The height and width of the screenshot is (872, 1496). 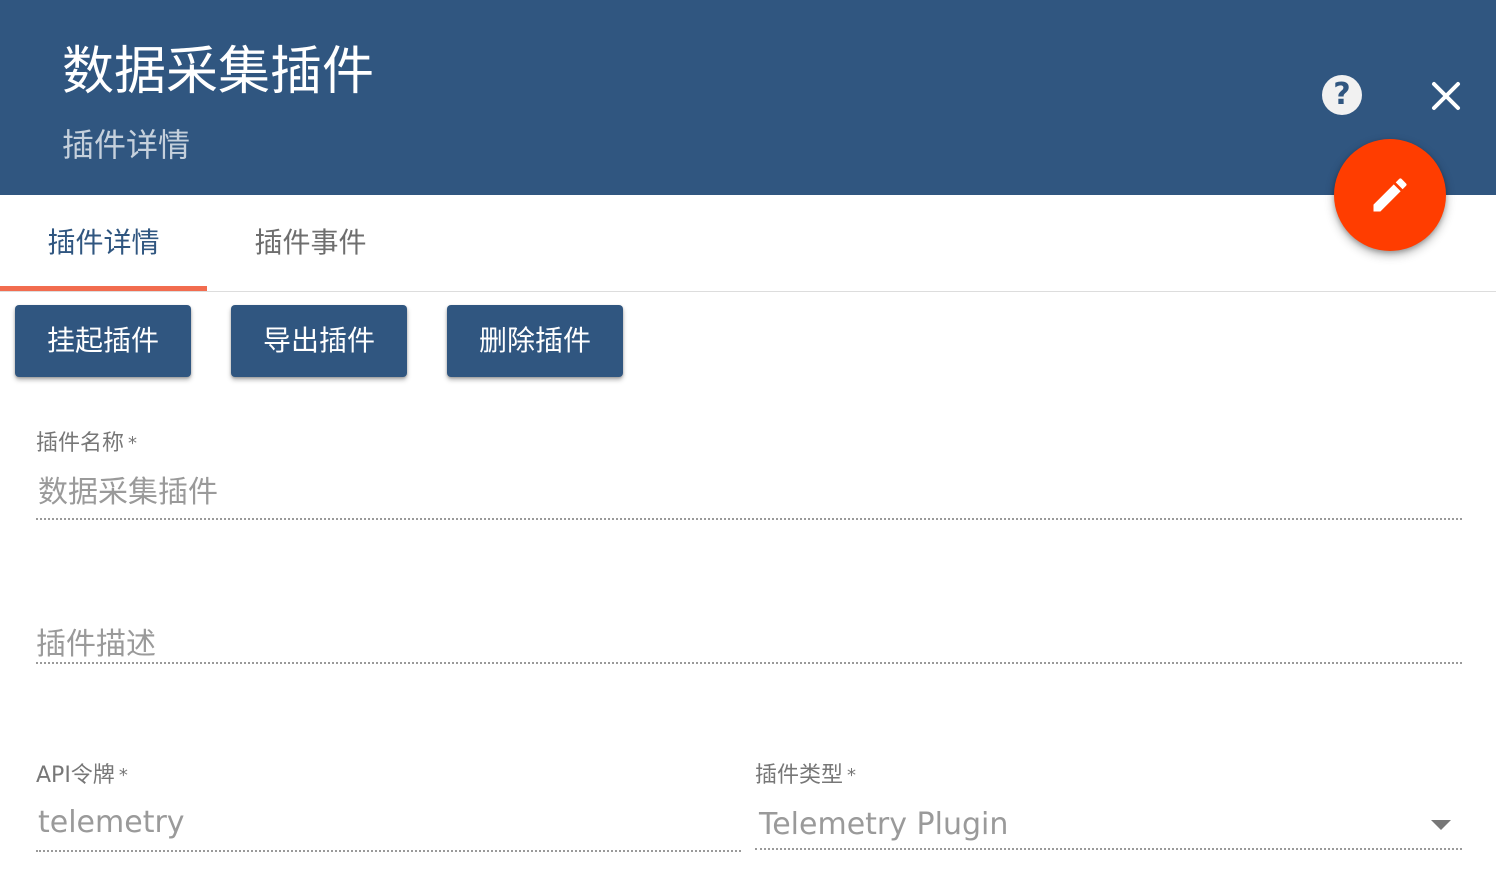 I want to click on plugin-description-underline, so click(x=749, y=663).